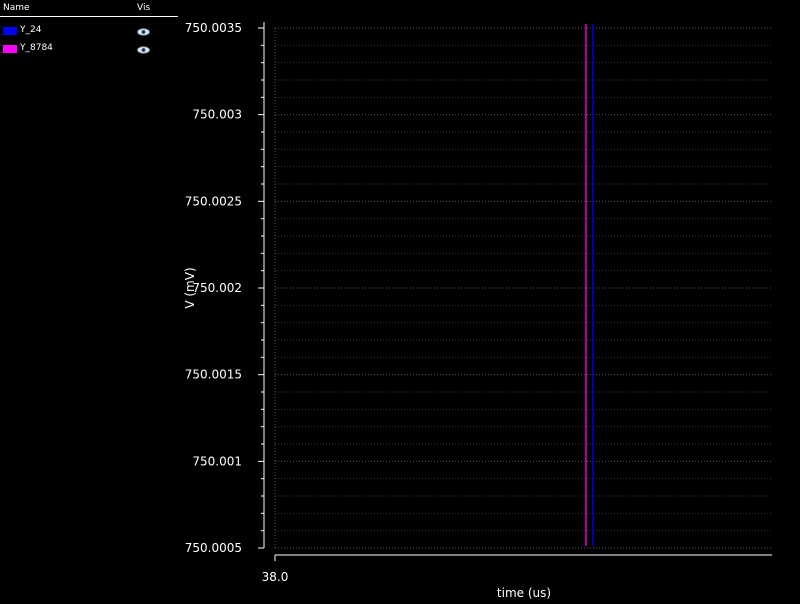 The width and height of the screenshot is (800, 604). I want to click on y-tick-label: 750.002, so click(217, 288).